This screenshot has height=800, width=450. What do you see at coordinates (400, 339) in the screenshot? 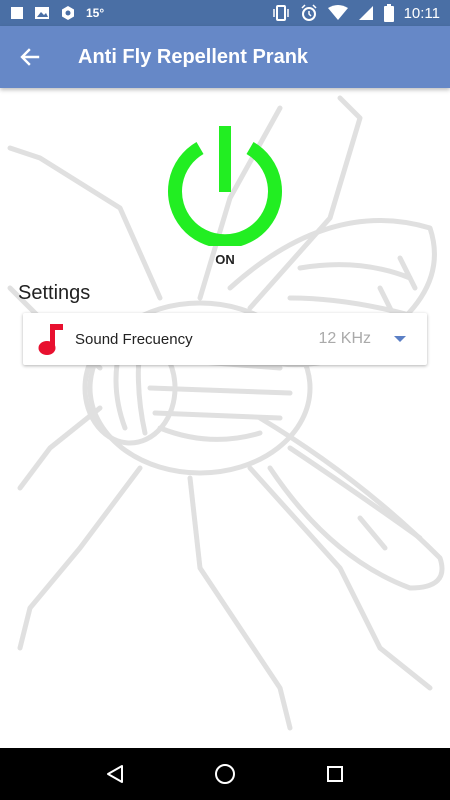
I see `dropdown-arrow-icon` at bounding box center [400, 339].